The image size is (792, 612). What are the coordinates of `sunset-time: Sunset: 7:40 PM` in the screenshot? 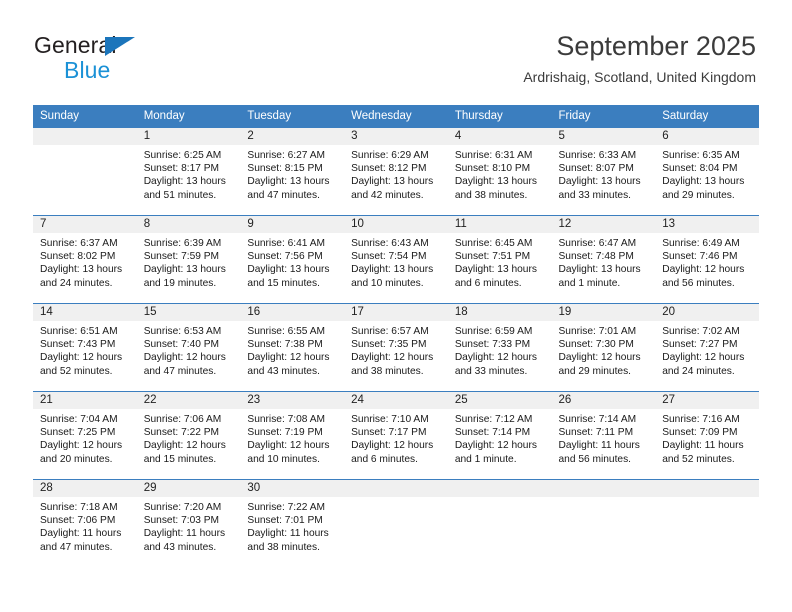 It's located at (181, 345).